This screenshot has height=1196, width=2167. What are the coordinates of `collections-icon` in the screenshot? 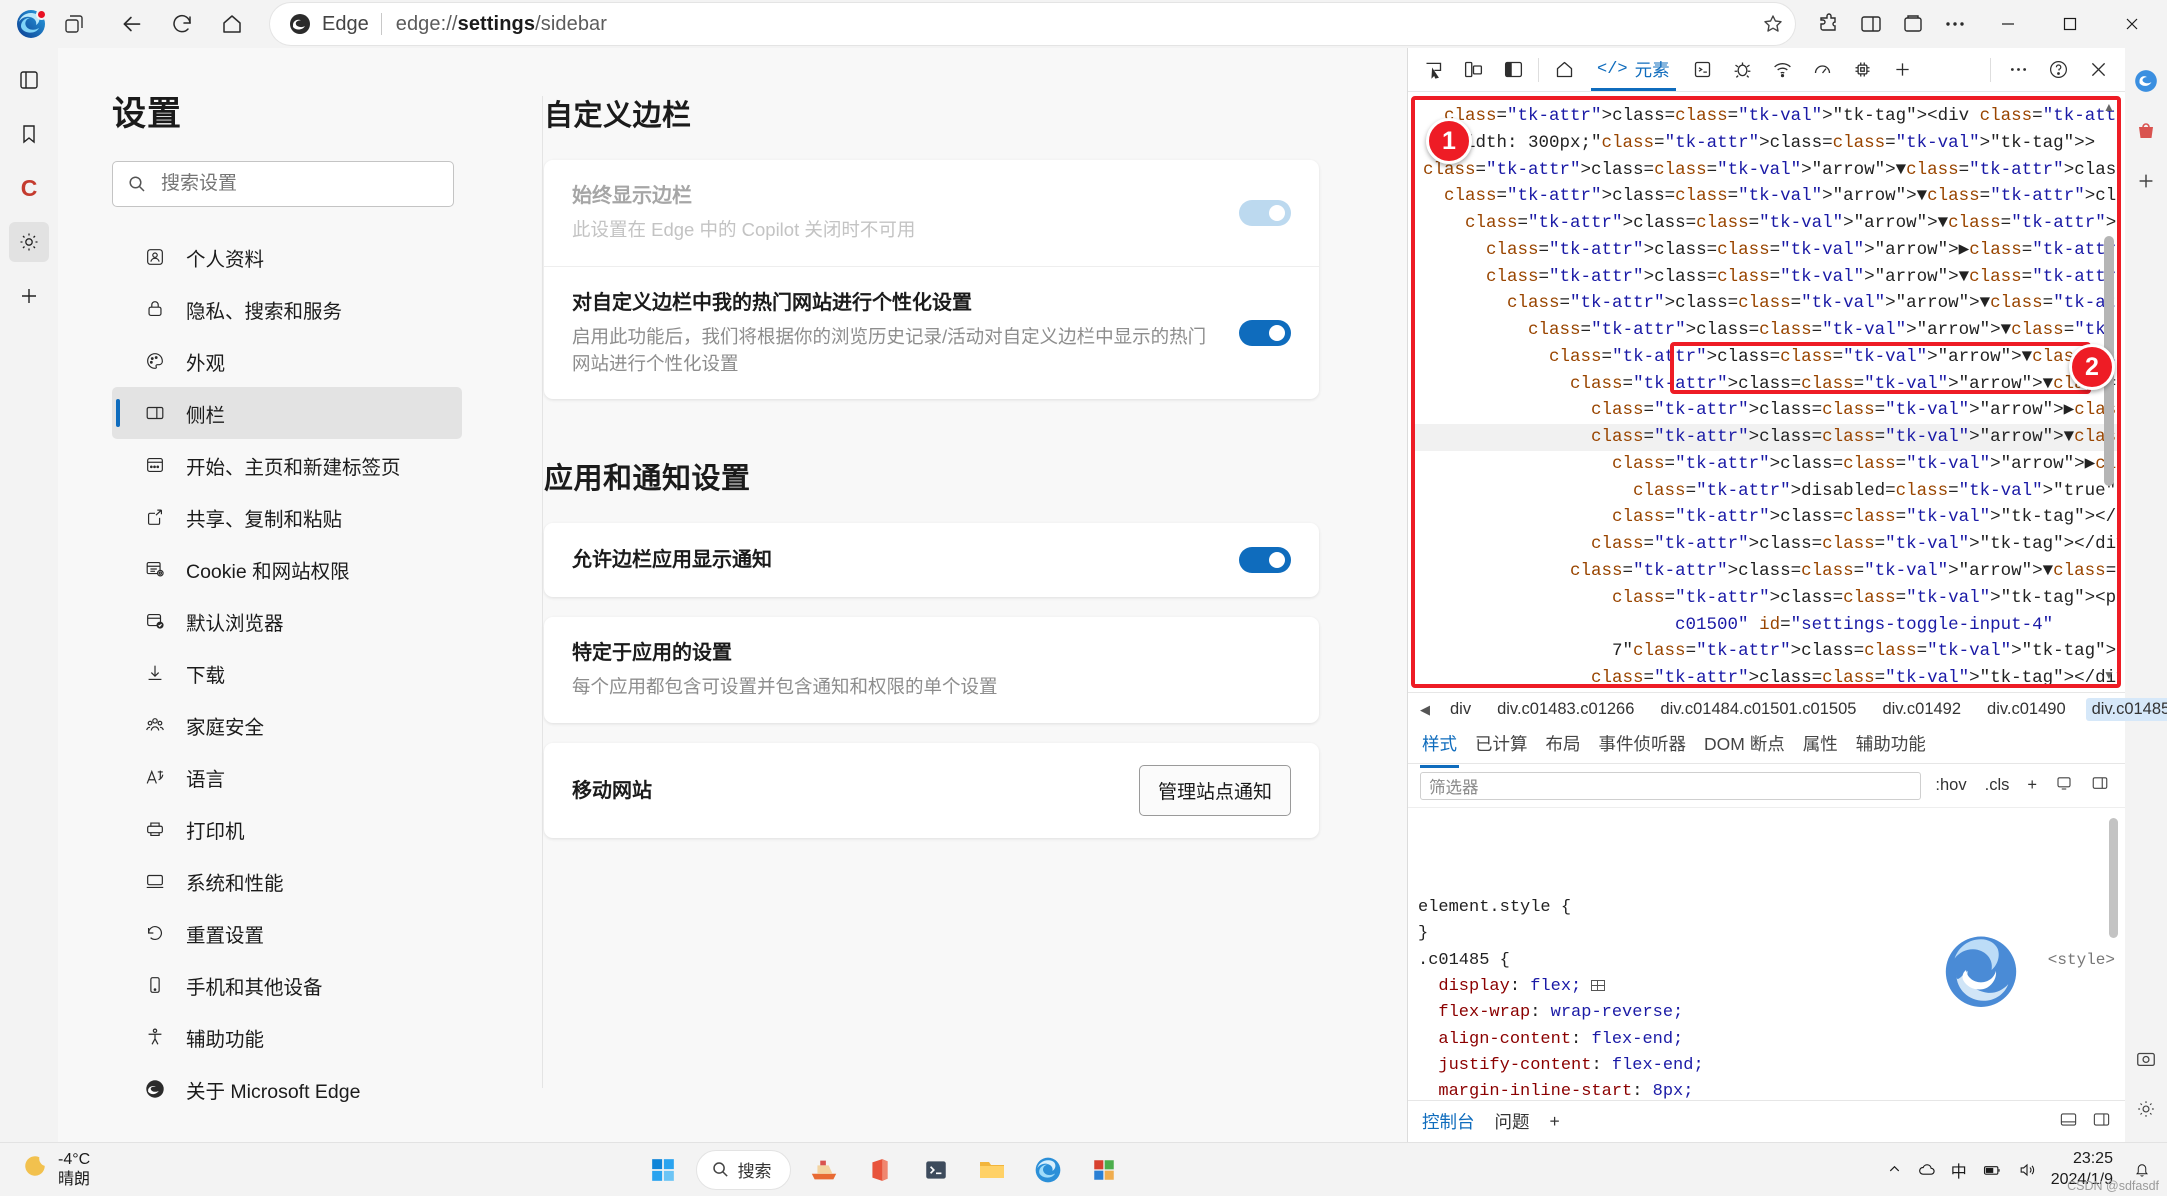 It's located at (1913, 24).